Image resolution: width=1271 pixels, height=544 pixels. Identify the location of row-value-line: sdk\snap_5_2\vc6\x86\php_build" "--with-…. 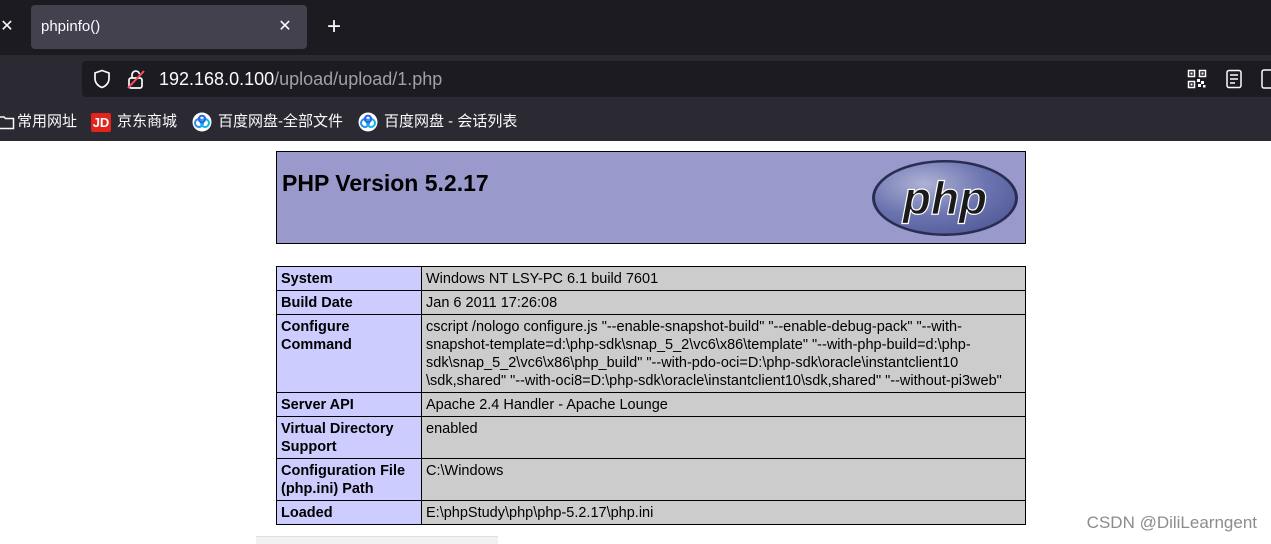
(692, 363).